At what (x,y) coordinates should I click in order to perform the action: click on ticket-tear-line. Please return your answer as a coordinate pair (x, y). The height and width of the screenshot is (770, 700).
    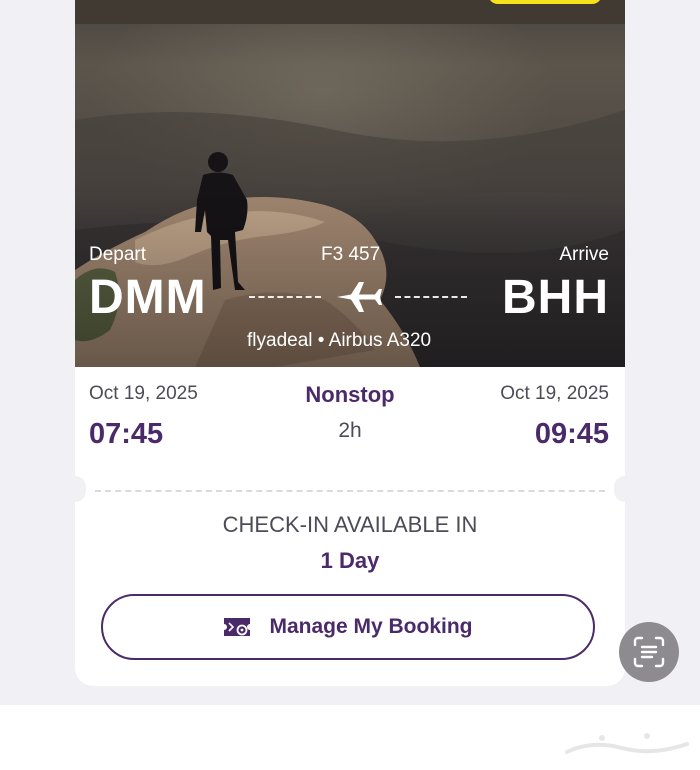
    Looking at the image, I should click on (350, 491).